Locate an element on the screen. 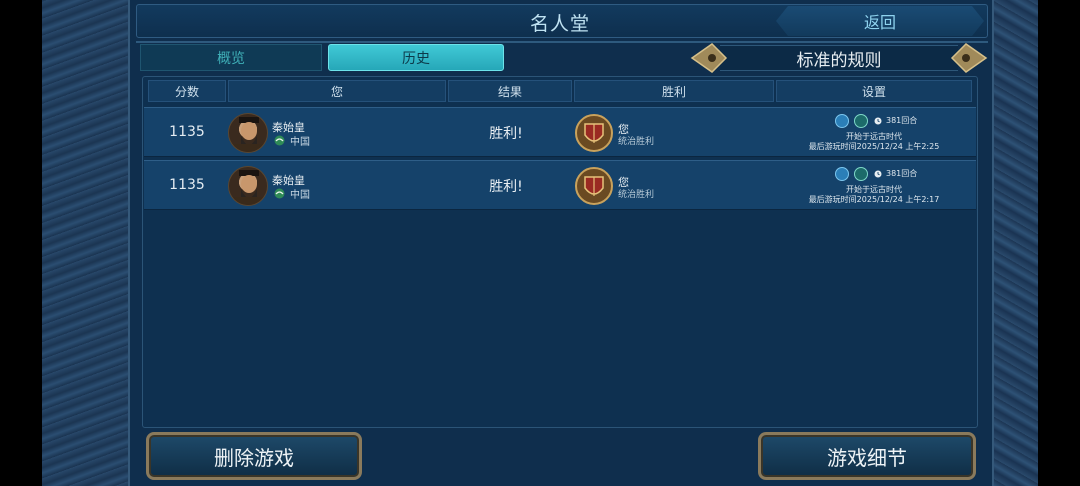 The height and width of the screenshot is (486, 1080). back-button: 返回 is located at coordinates (880, 21).